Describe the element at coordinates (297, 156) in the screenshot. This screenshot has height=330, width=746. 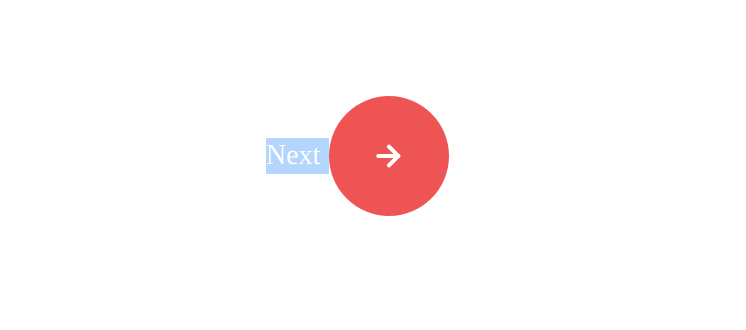
I see `next-label: Next` at that location.